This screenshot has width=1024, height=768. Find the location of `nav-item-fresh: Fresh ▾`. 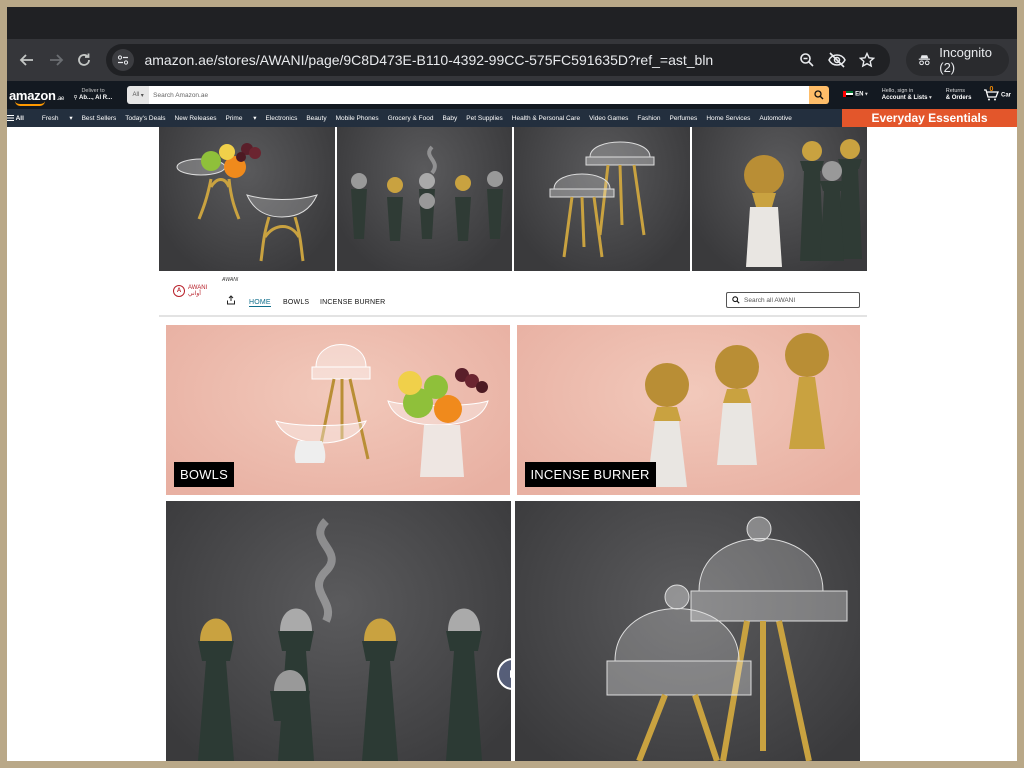

nav-item-fresh: Fresh ▾ is located at coordinates (57, 118).